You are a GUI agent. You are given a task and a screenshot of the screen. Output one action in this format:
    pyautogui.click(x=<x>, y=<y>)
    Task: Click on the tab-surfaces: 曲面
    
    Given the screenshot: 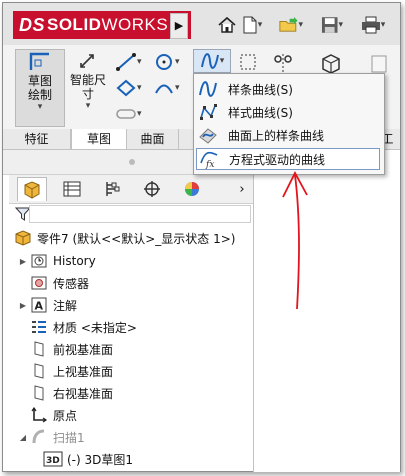 What is the action you would take?
    pyautogui.click(x=153, y=139)
    